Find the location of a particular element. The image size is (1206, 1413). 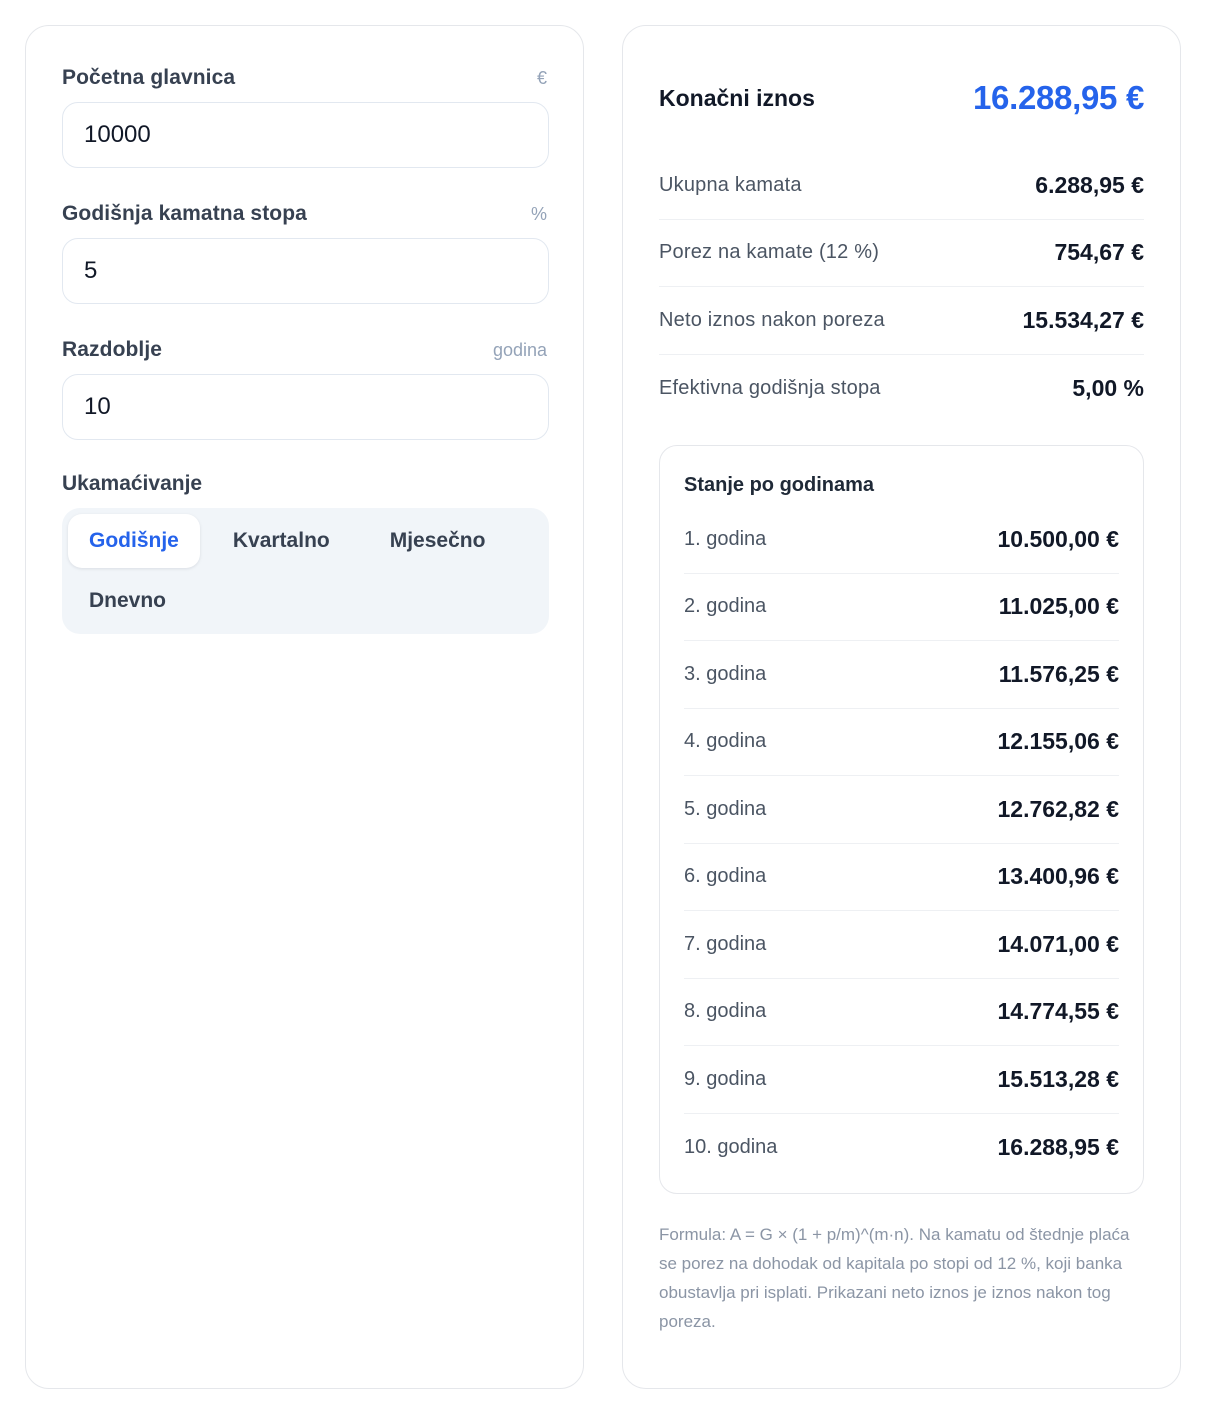

stat-row-effective-rate: Efektivna godišnja stopa 5,00 % is located at coordinates (901, 389).